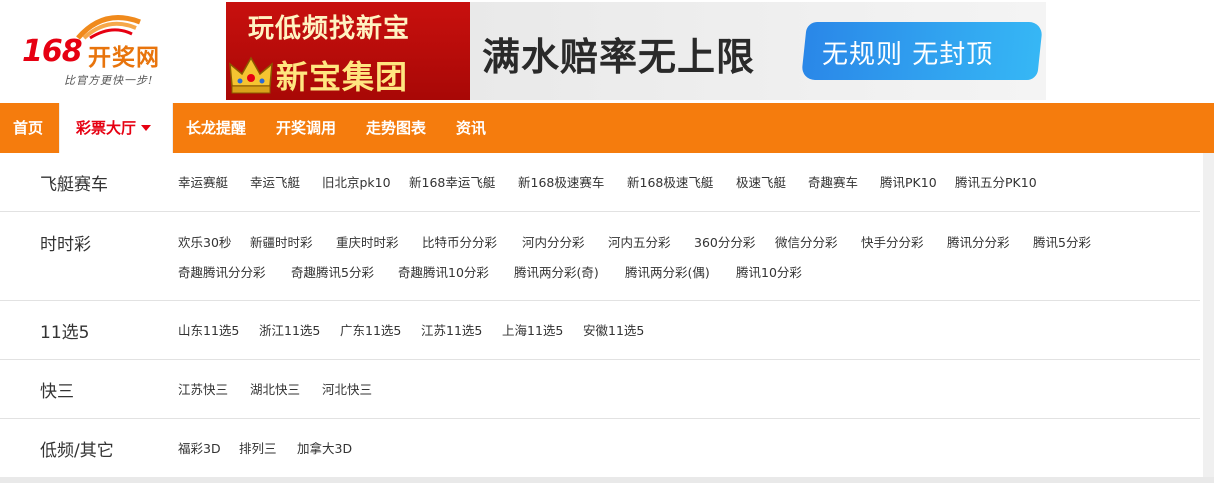 Image resolution: width=1214 pixels, height=483 pixels. Describe the element at coordinates (370, 329) in the screenshot. I see `game-link: 广东11选5` at that location.